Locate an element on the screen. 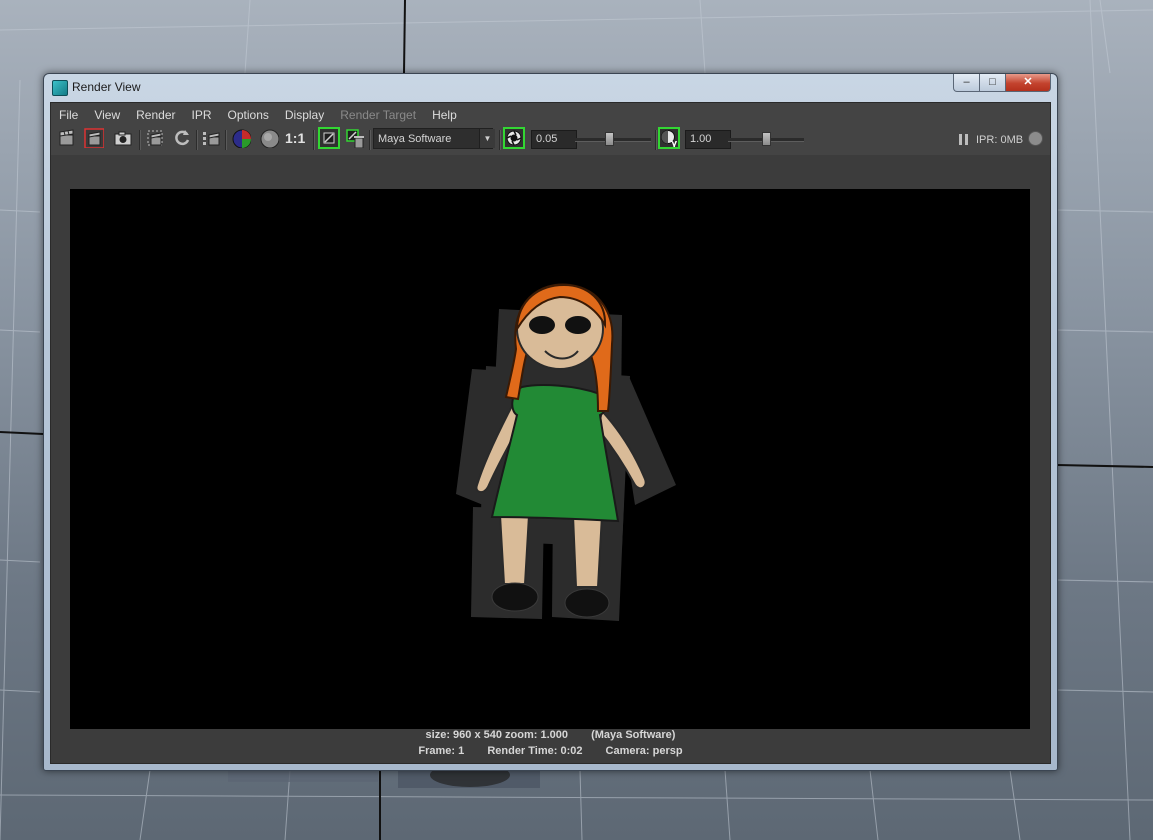 Image resolution: width=1153 pixels, height=840 pixels. gamma-field: 1.00 is located at coordinates (708, 139).